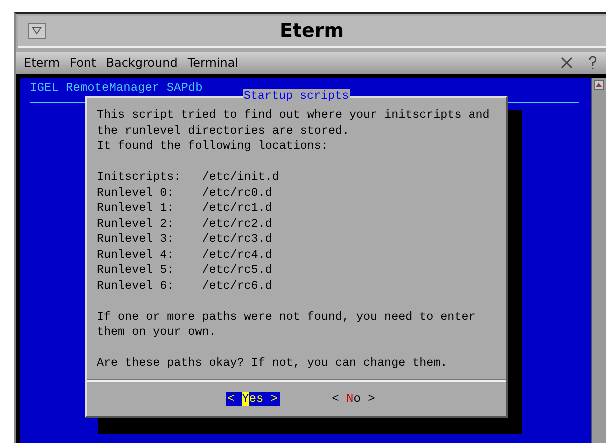  What do you see at coordinates (599, 85) in the screenshot?
I see `scroll-up-icon` at bounding box center [599, 85].